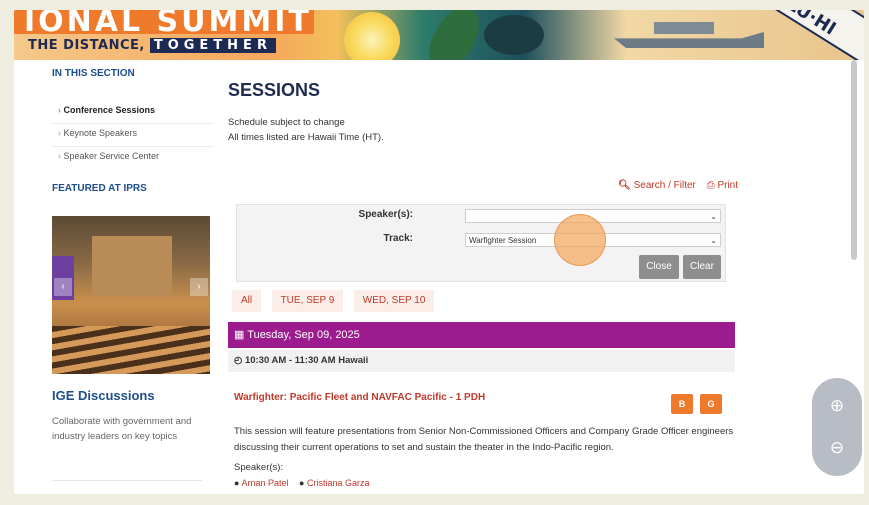 This screenshot has width=869, height=505. I want to click on sidebar-section-heading: IN THIS SECTION, so click(93, 73).